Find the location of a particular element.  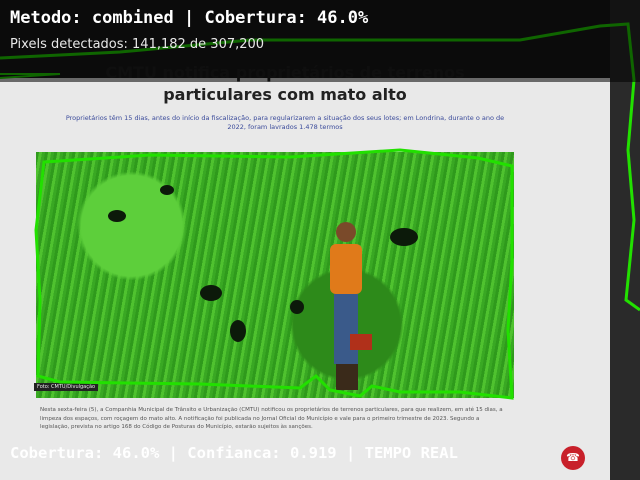

phone-hangup-icon: ☎ is located at coordinates (573, 457).